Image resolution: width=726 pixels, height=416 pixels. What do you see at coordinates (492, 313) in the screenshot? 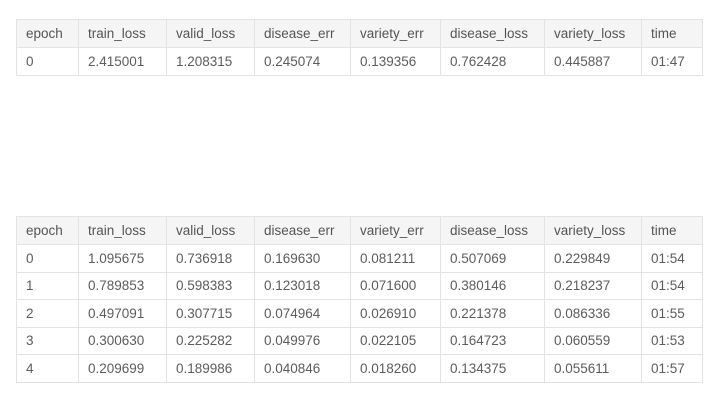
I see `cell-disease-loss: 0.221378` at bounding box center [492, 313].